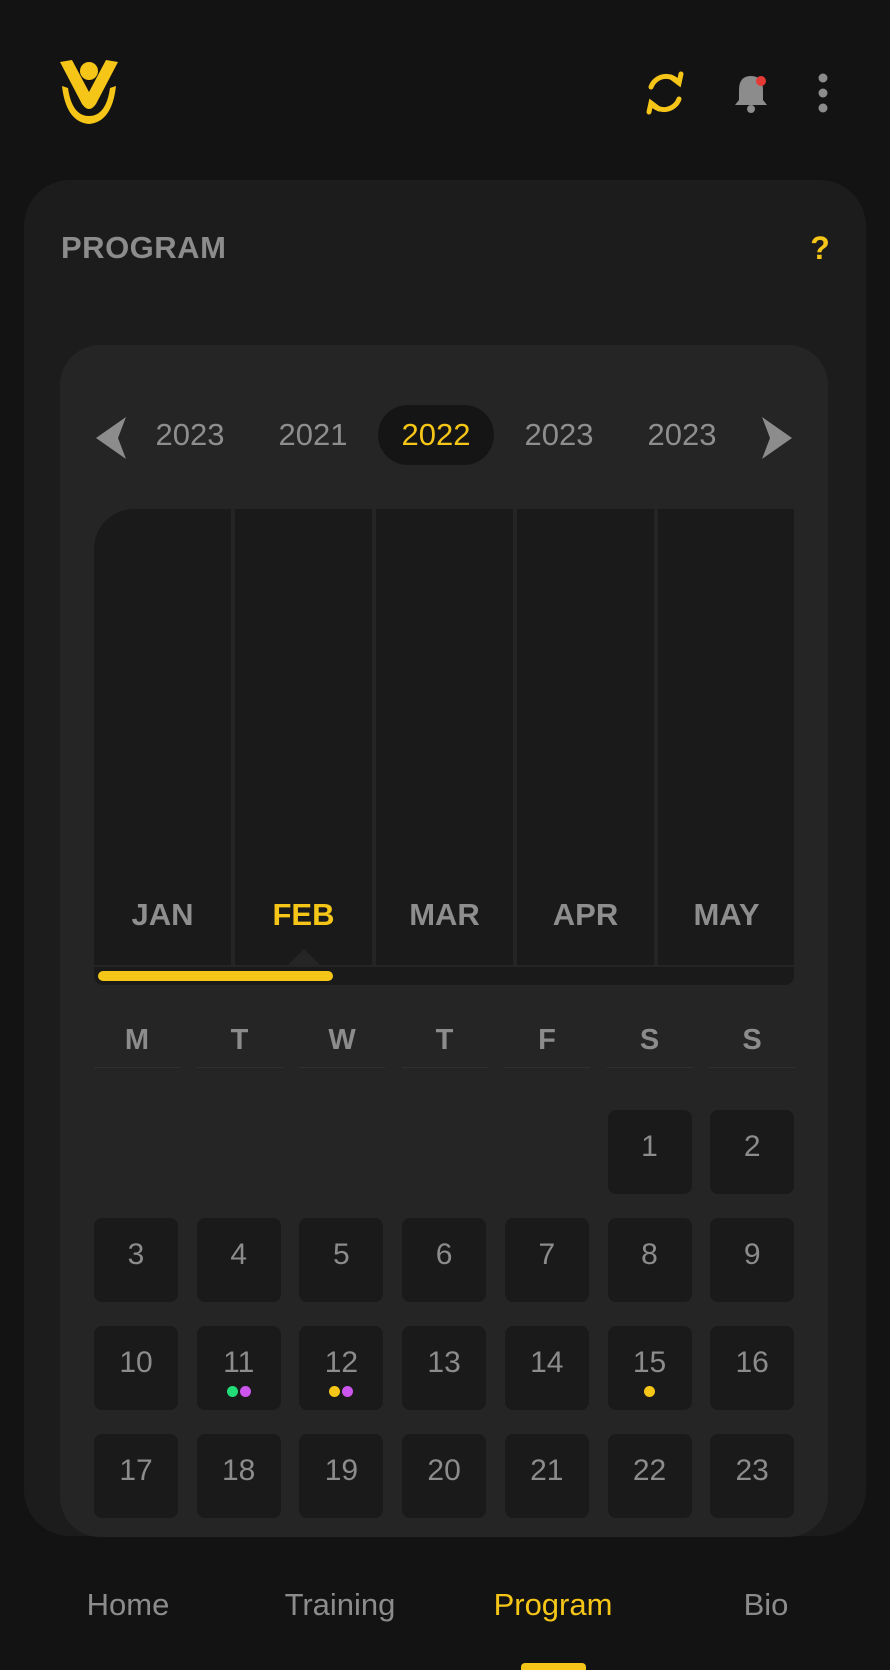 This screenshot has width=890, height=1670. What do you see at coordinates (136, 1470) in the screenshot?
I see `day-number: 17` at bounding box center [136, 1470].